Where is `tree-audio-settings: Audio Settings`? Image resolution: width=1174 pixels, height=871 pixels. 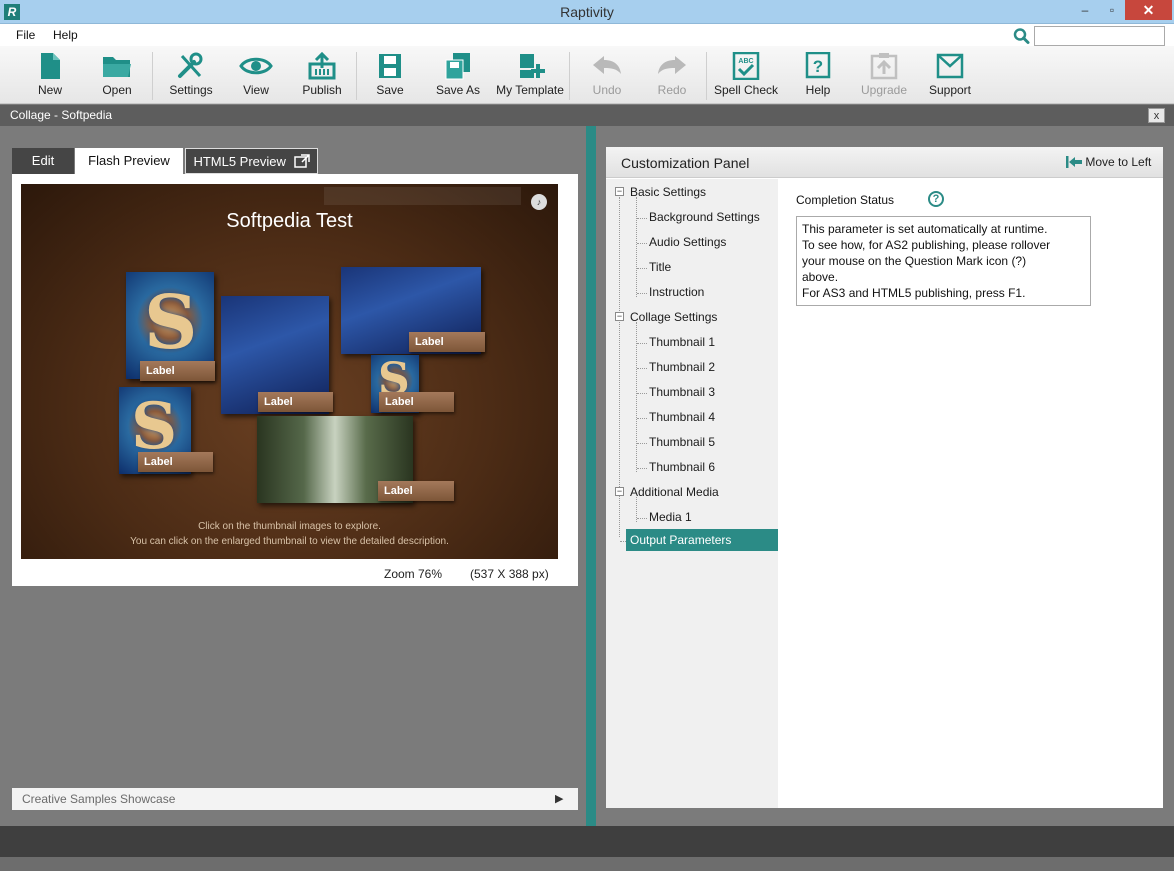
tree-audio-settings: Audio Settings is located at coordinates (687, 242).